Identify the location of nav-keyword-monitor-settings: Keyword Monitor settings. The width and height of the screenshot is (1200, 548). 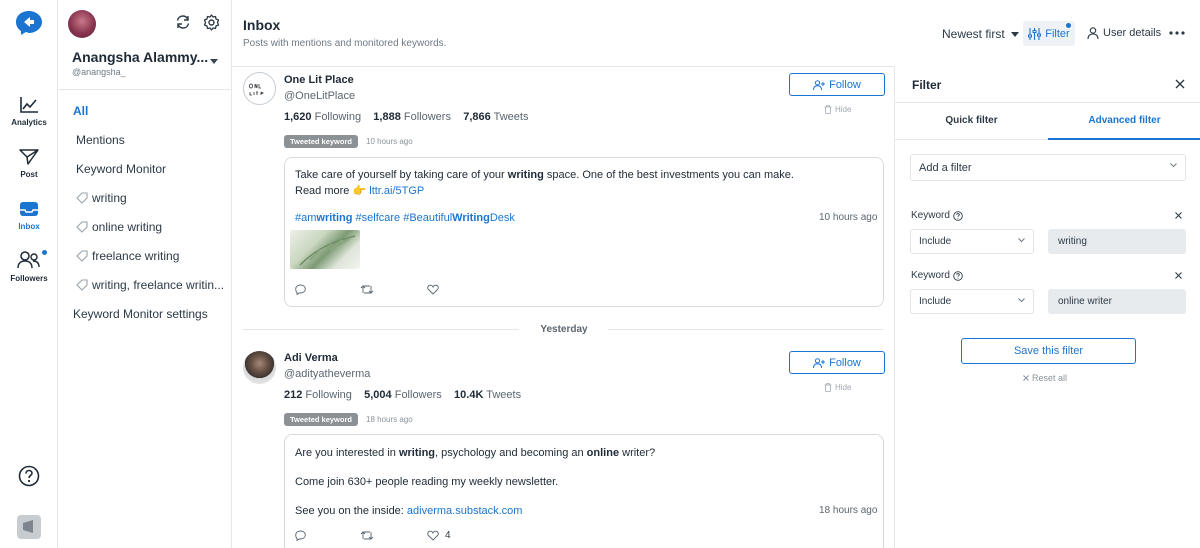
(140, 314).